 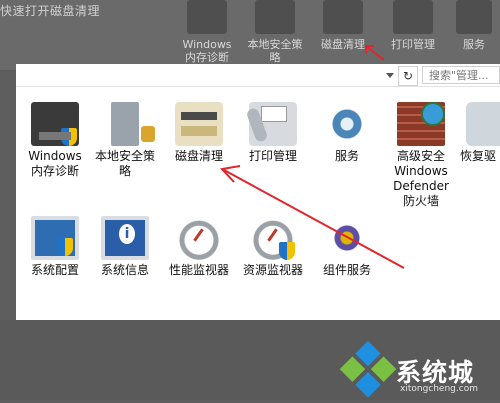 What do you see at coordinates (439, 389) in the screenshot?
I see `watermark-url: xitongcheng.com` at bounding box center [439, 389].